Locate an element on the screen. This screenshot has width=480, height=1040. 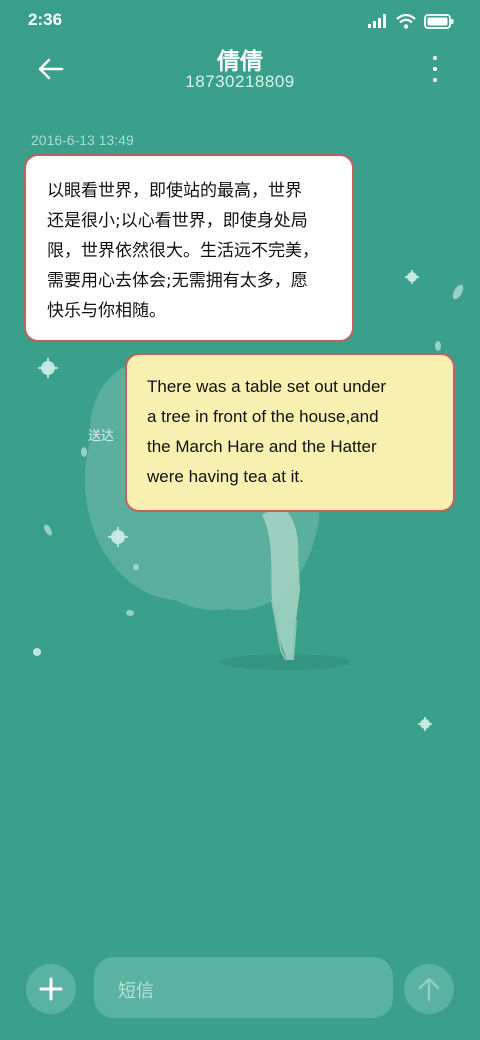
status-time: 2:36 is located at coordinates (45, 19).